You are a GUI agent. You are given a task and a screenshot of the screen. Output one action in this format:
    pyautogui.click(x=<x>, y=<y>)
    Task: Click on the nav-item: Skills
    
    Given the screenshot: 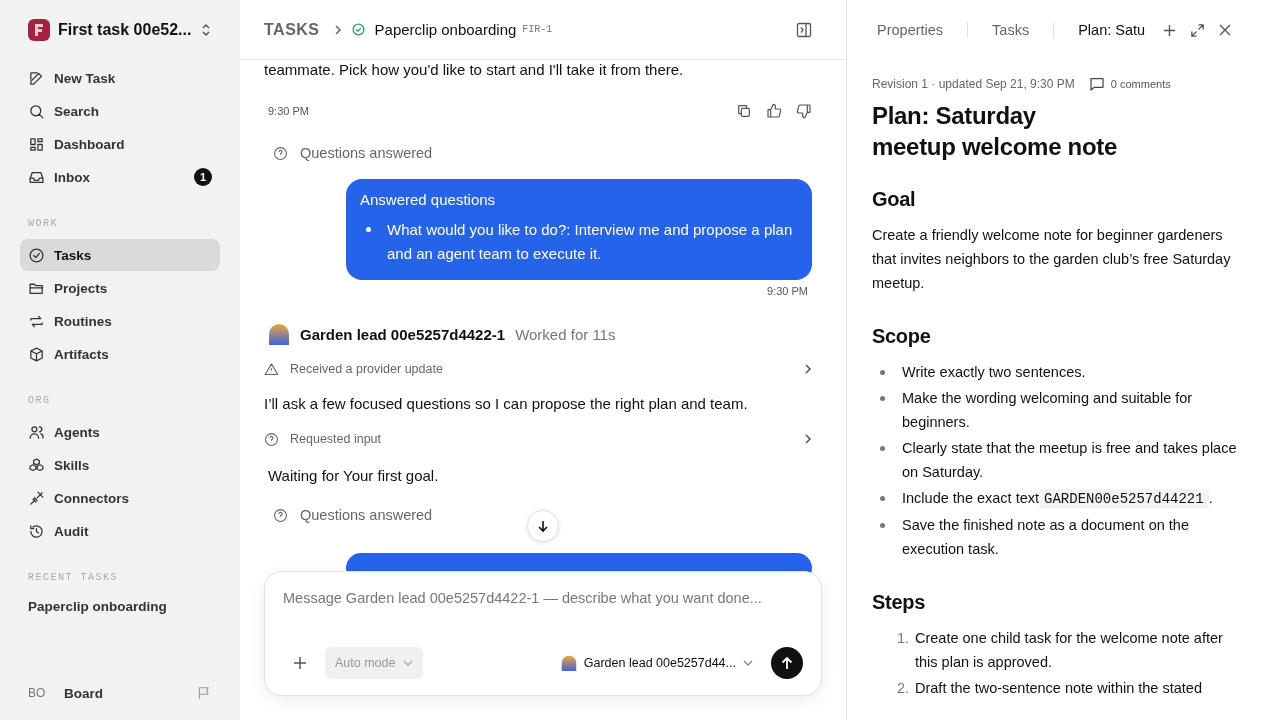 What is the action you would take?
    pyautogui.click(x=120, y=465)
    